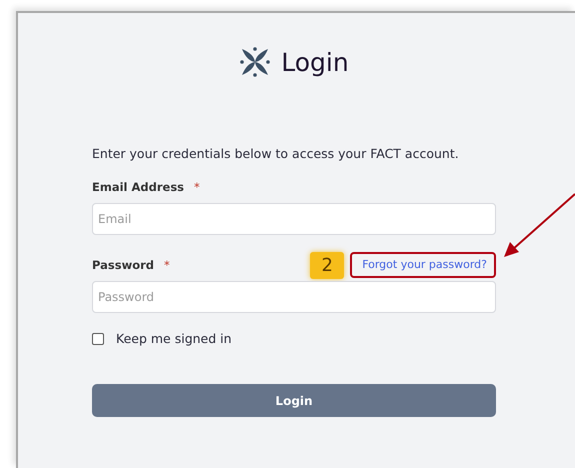 The width and height of the screenshot is (575, 468). Describe the element at coordinates (276, 154) in the screenshot. I see `intro-text: Enter your credentials below to access your FACT account.` at that location.